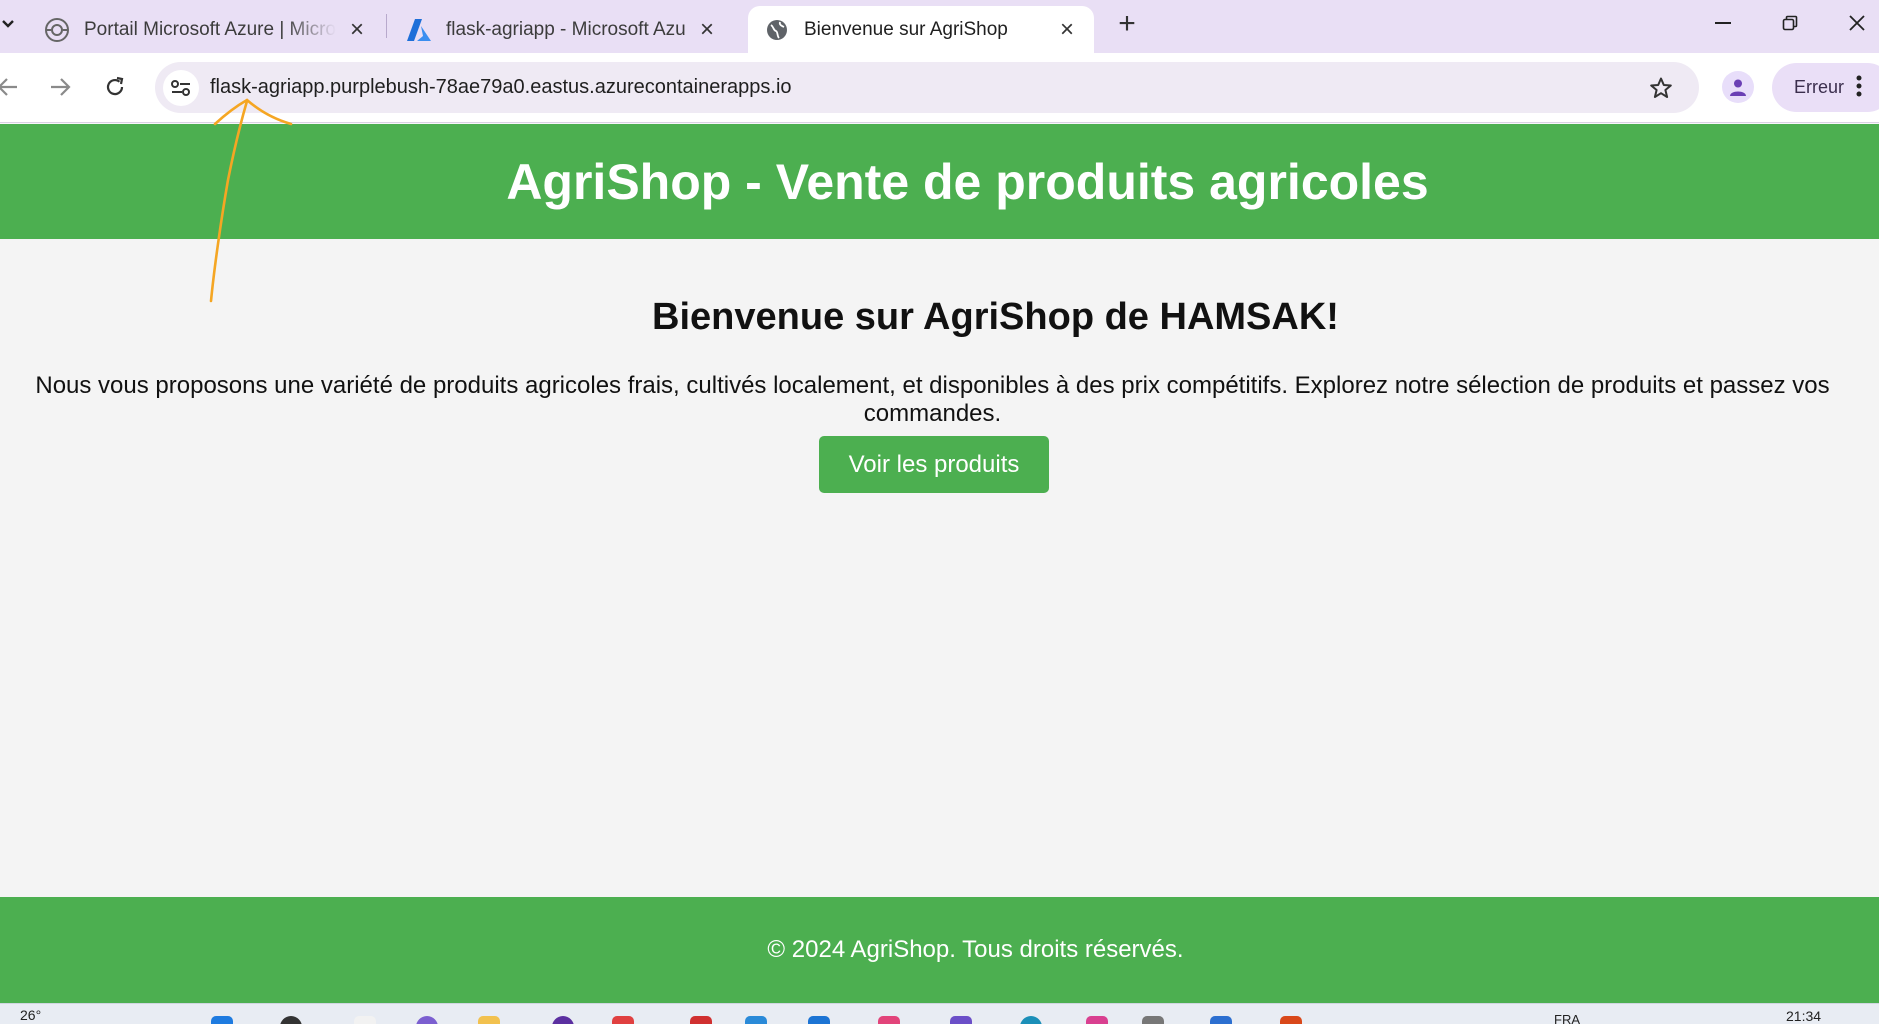 The height and width of the screenshot is (1024, 1879). I want to click on tab-separator, so click(386, 26).